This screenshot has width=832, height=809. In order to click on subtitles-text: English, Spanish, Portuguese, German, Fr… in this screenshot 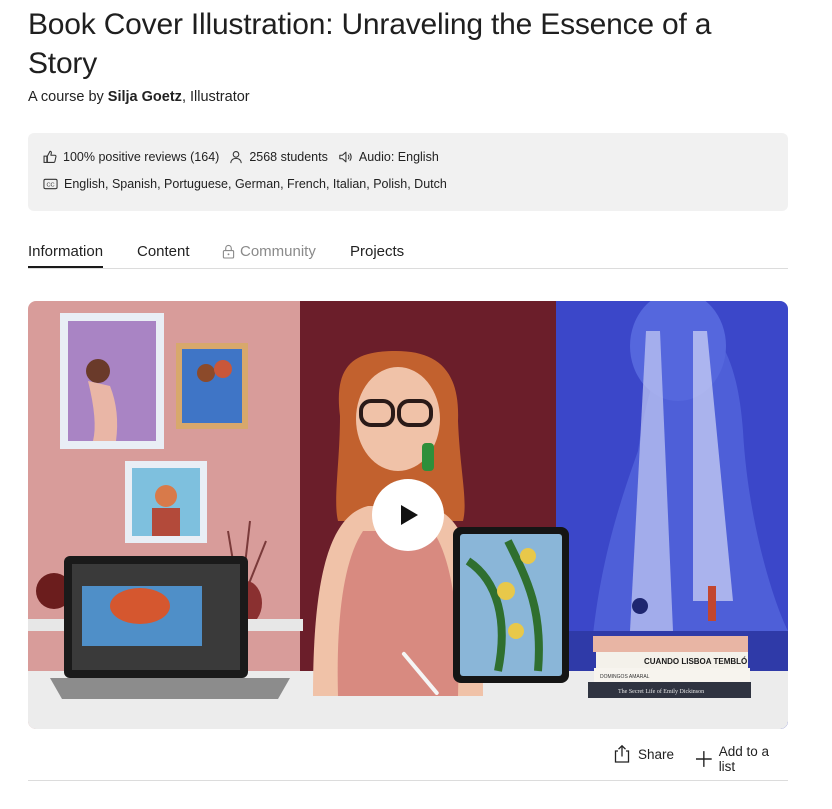, I will do `click(255, 184)`.